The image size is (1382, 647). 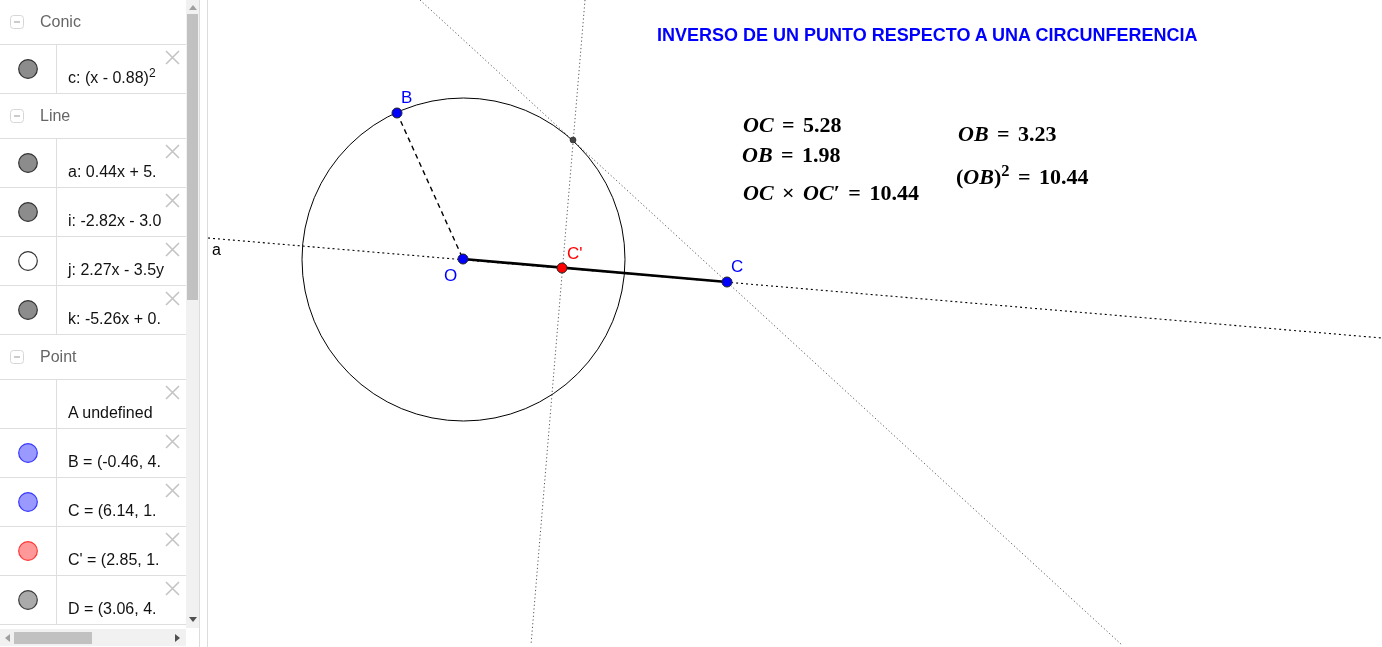 I want to click on algebra-entry: C = (6.14, 1., so click(x=121, y=513).